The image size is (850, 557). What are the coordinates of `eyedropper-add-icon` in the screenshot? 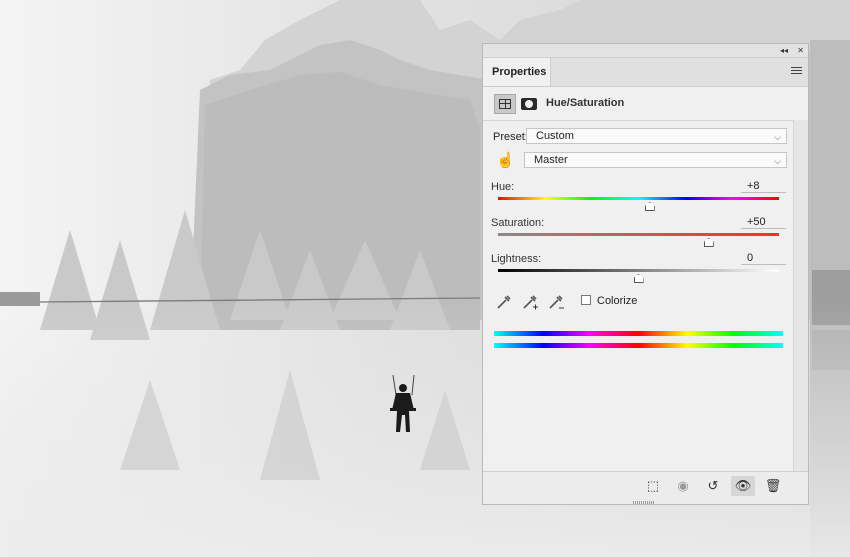 It's located at (530, 302).